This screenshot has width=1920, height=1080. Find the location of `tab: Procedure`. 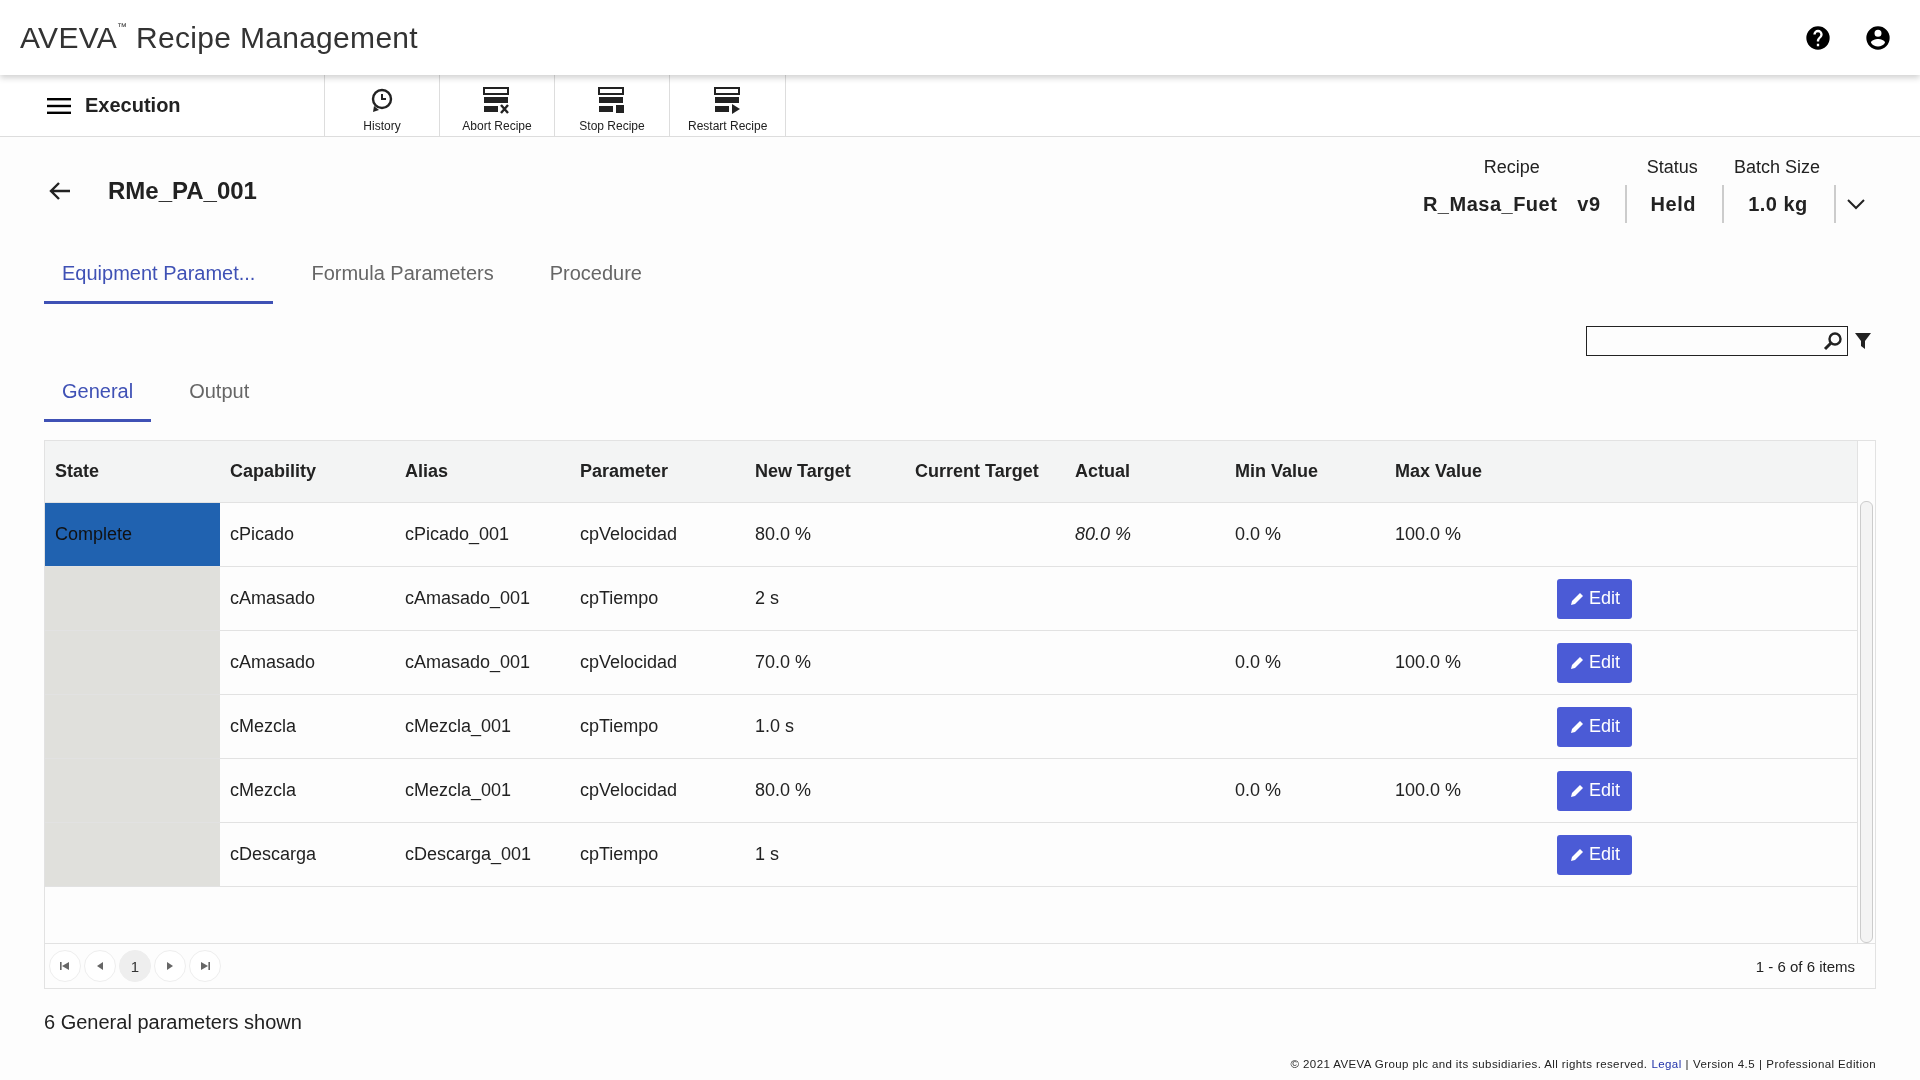

tab: Procedure is located at coordinates (595, 278).